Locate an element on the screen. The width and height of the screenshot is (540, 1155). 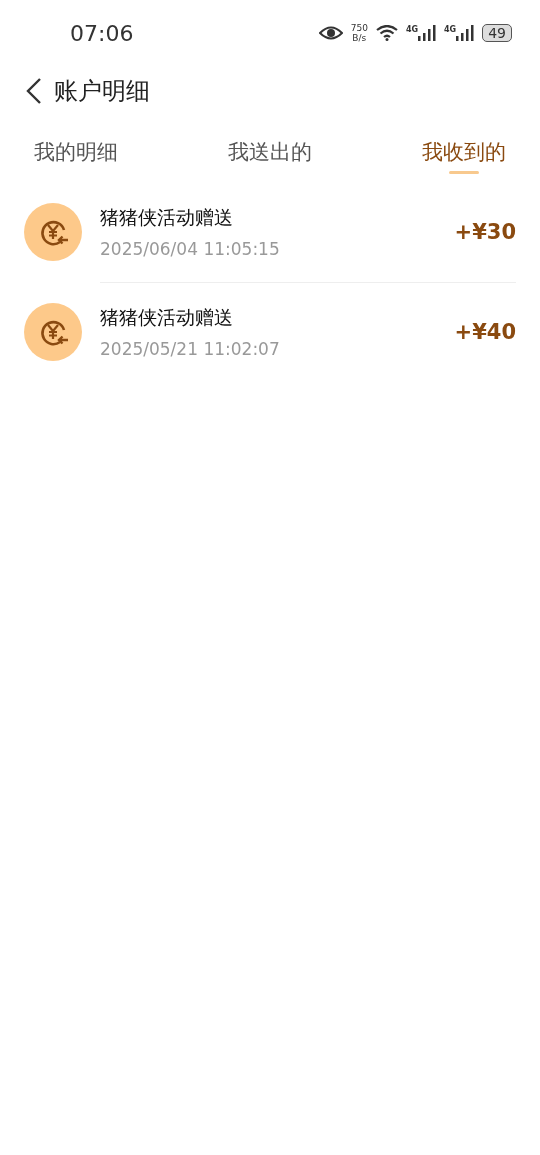
speed-unit: B/s is located at coordinates (359, 38).